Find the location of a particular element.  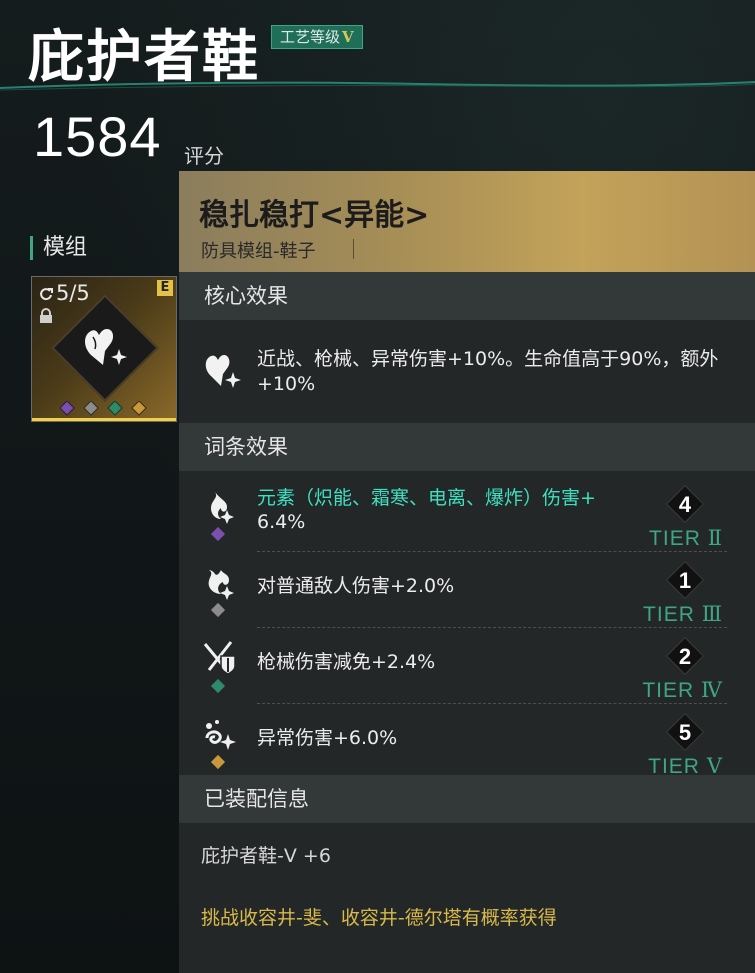

sword-shield-icon is located at coordinates (219, 658).